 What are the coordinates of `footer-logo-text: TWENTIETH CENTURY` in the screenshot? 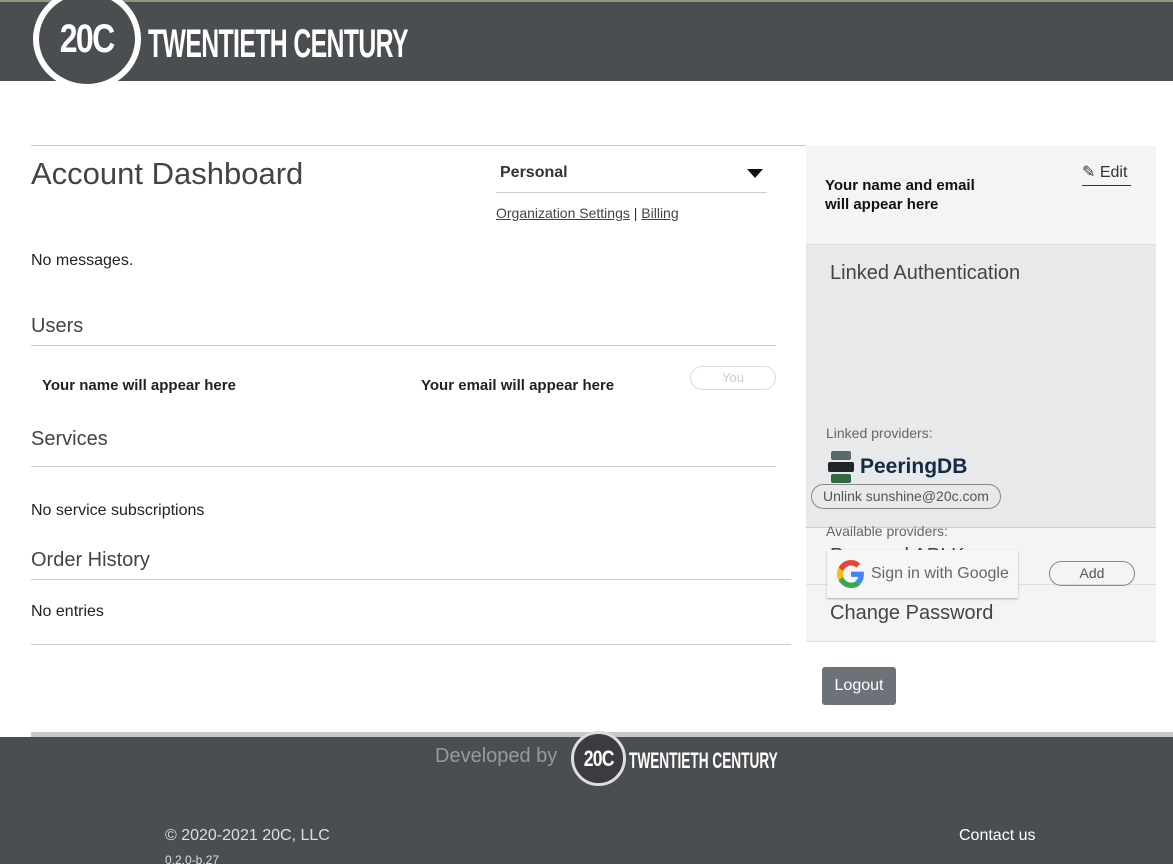 It's located at (703, 760).